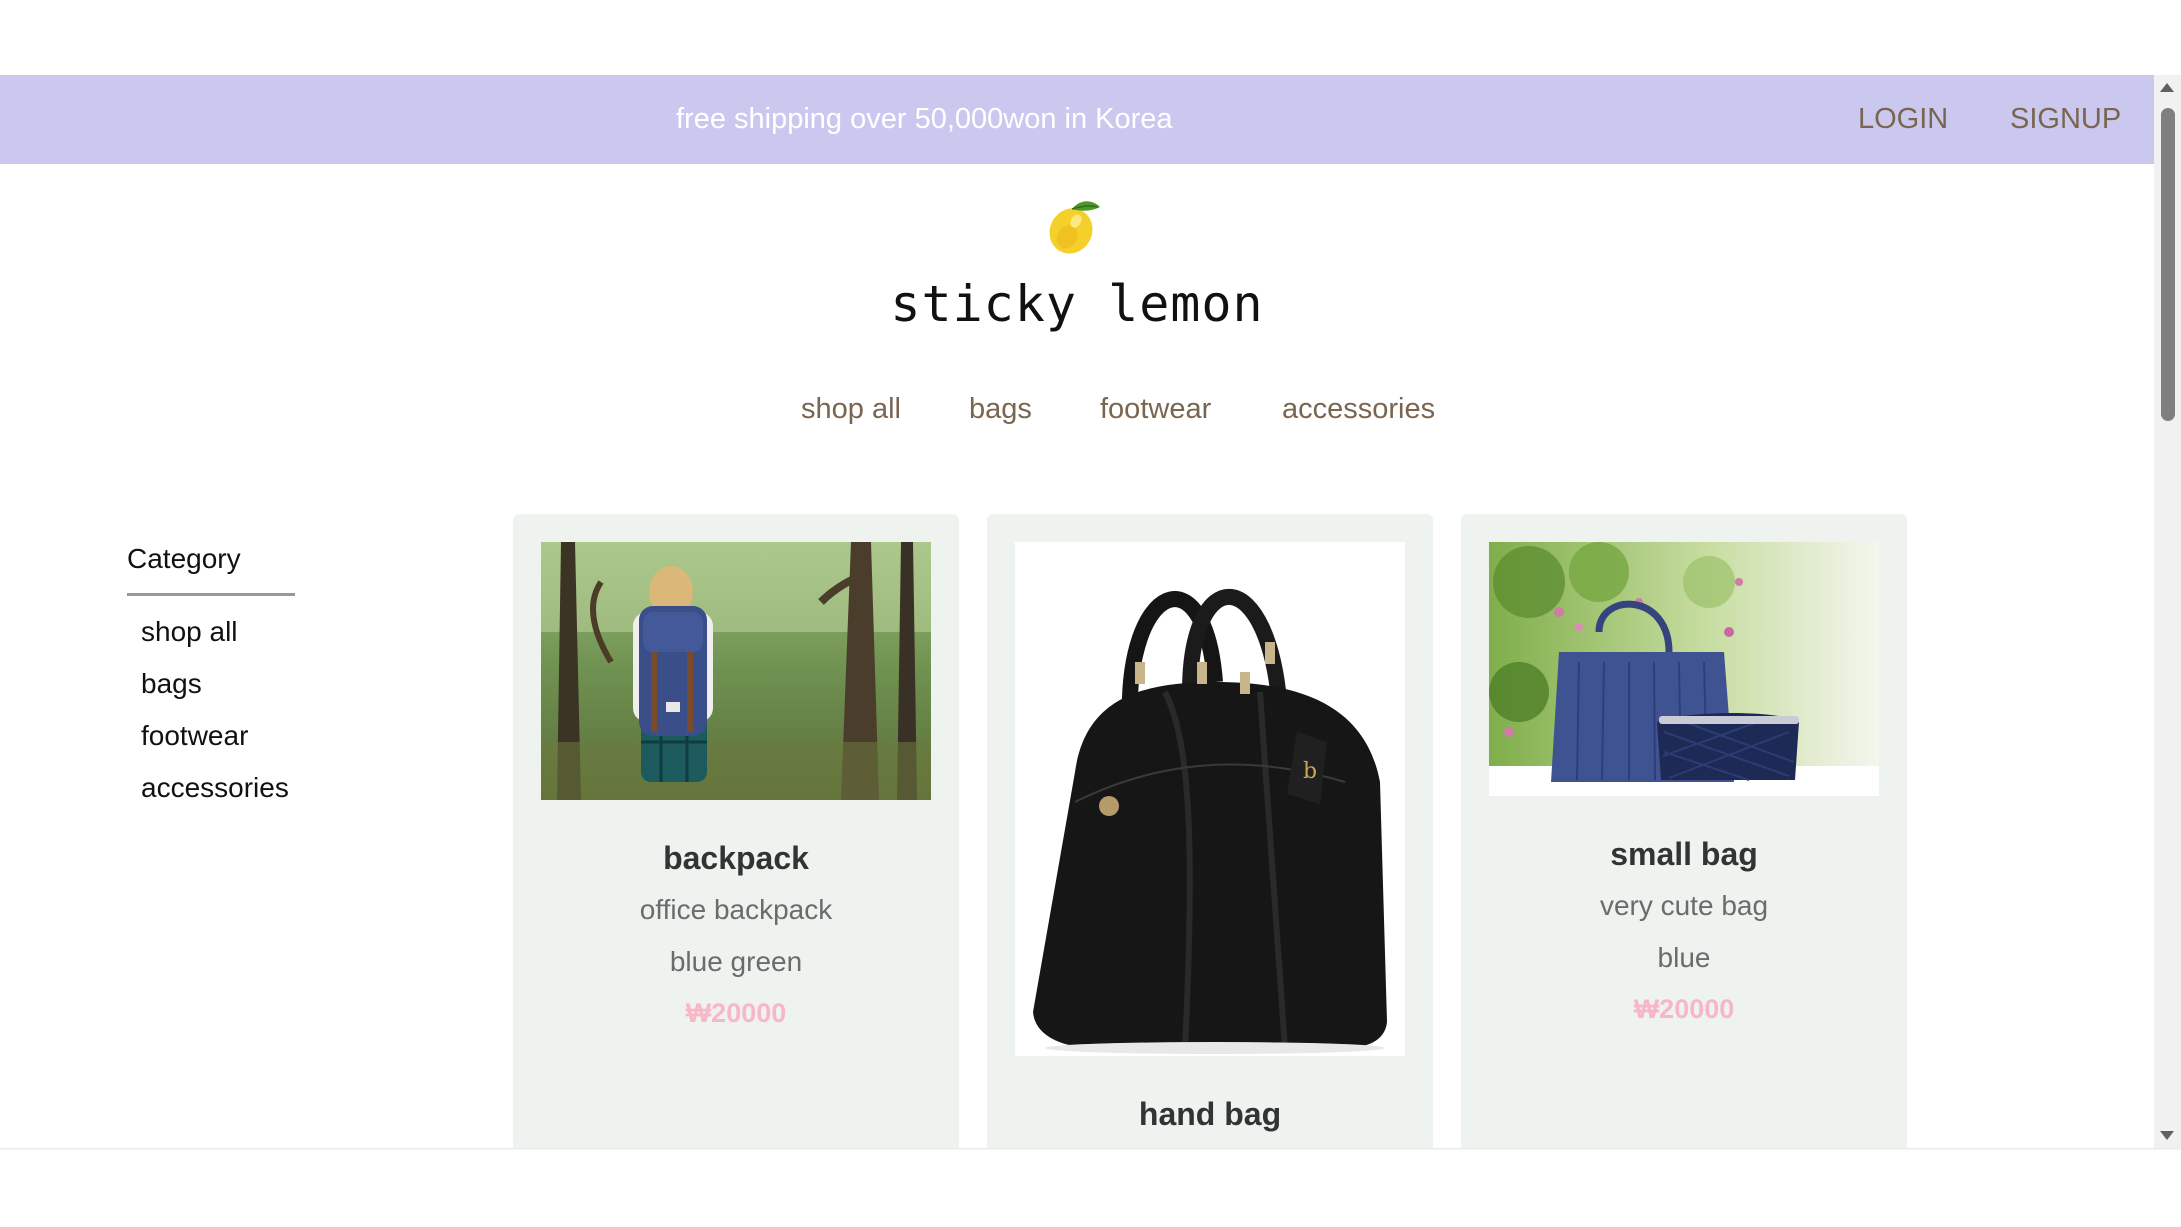  Describe the element at coordinates (171, 684) in the screenshot. I see `sidebar-item-bags: bags` at that location.